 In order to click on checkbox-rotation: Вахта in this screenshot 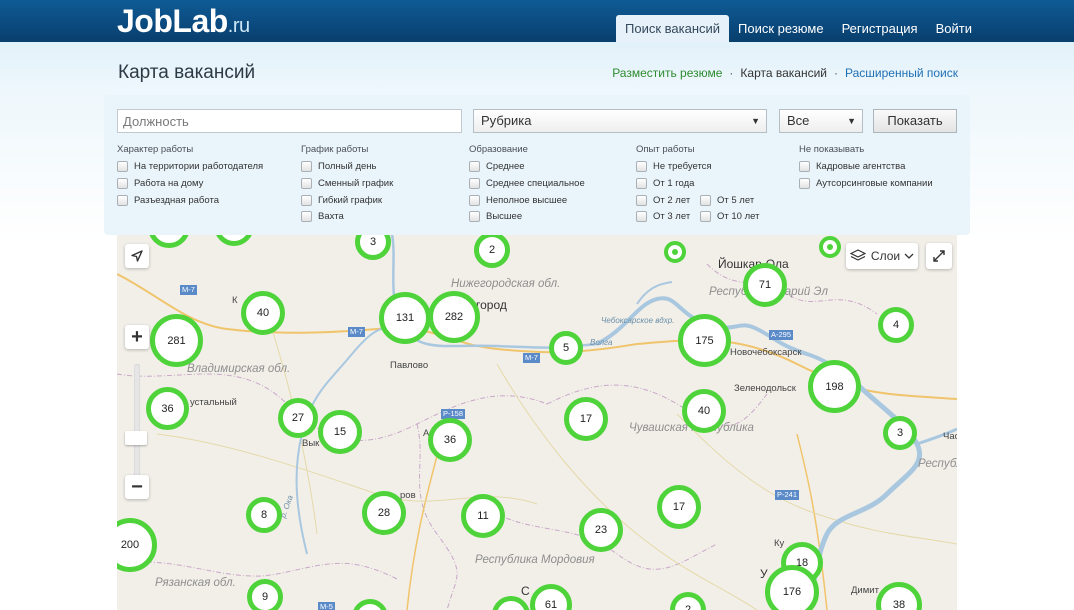, I will do `click(322, 216)`.